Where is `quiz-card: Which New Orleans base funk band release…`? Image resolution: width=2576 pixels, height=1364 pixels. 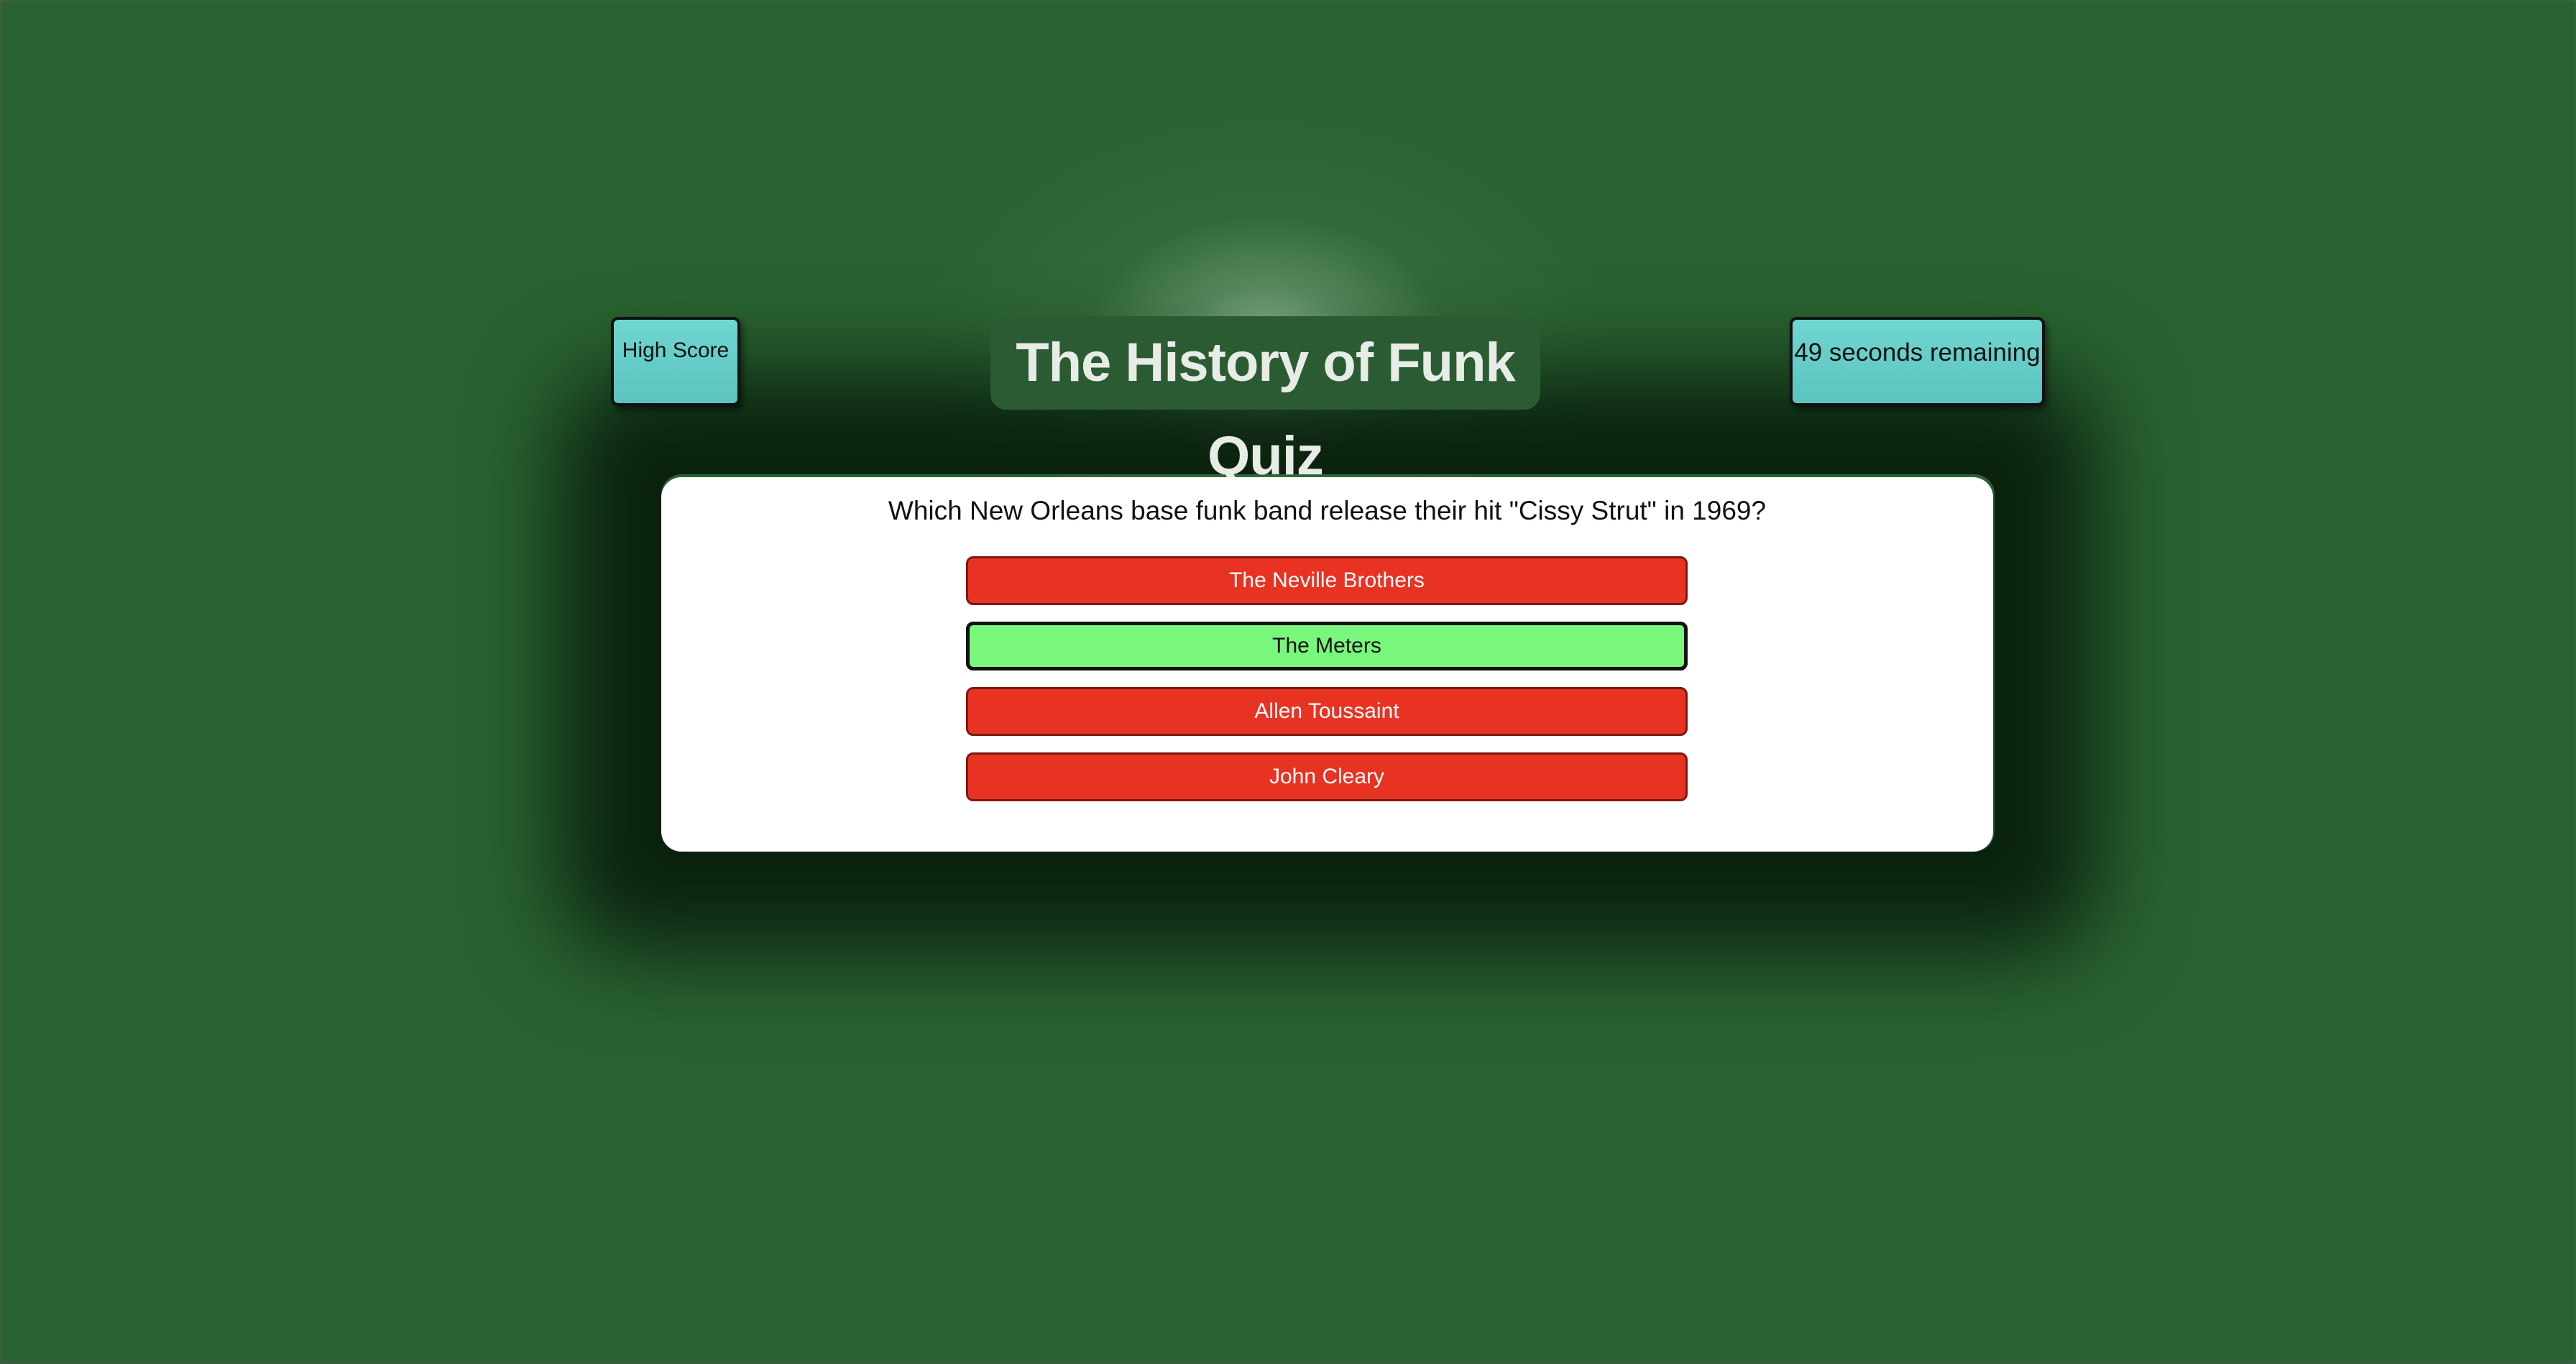 quiz-card: Which New Orleans base funk band release… is located at coordinates (1327, 665).